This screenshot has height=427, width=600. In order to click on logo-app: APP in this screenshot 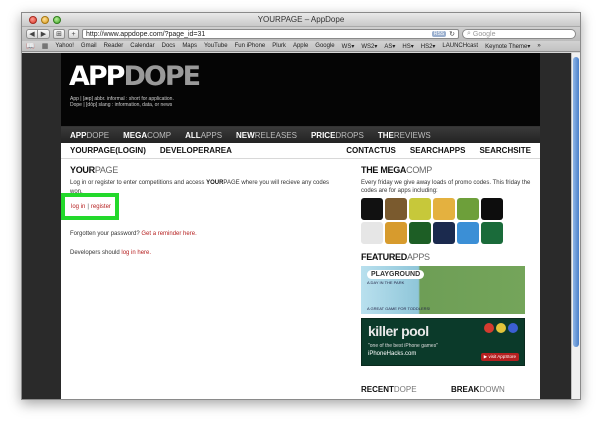, I will do `click(97, 76)`.